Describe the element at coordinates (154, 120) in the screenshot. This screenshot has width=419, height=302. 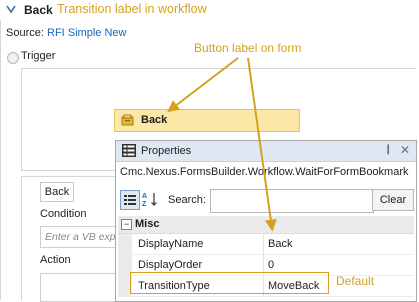
I see `bookmark-label: Back` at that location.